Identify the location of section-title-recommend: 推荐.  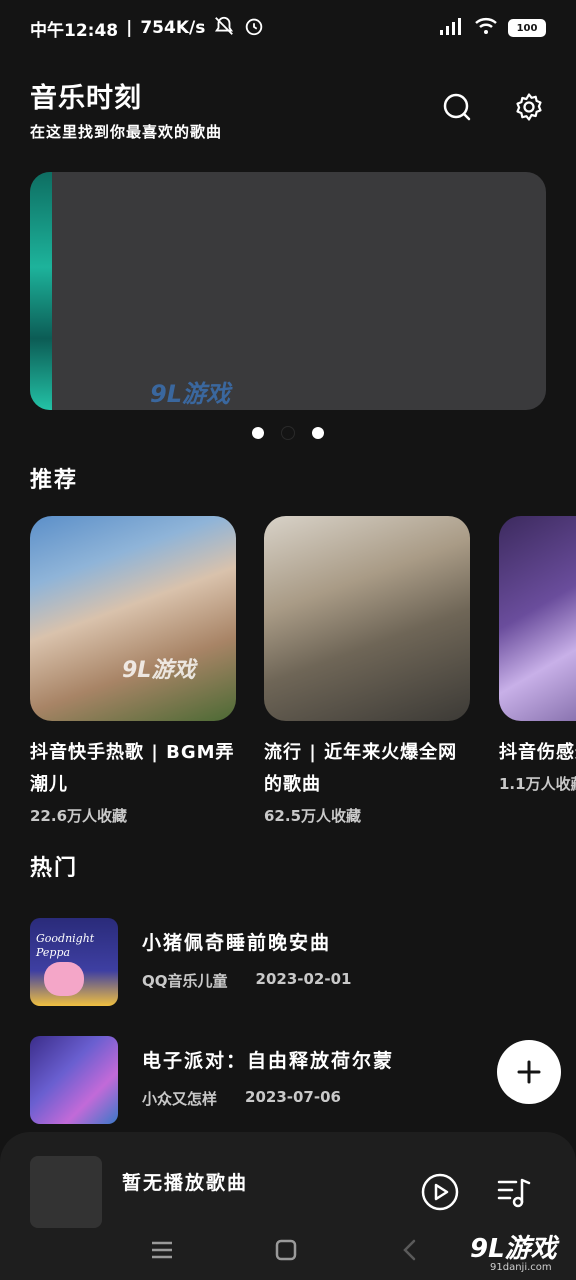
(54, 480).